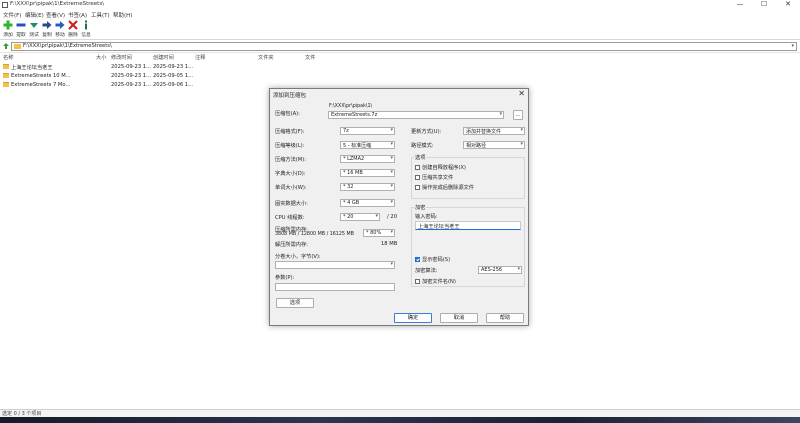 Image resolution: width=800 pixels, height=423 pixels. I want to click on path-mode-select: 相对路径 ▾, so click(494, 145).